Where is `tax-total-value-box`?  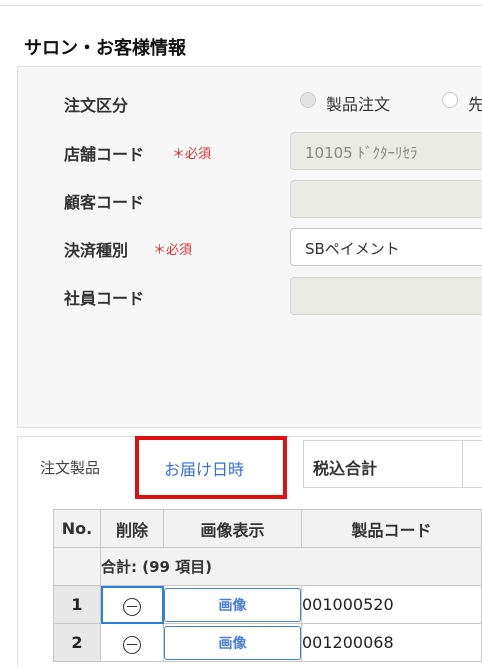
tax-total-value-box is located at coordinates (472, 464).